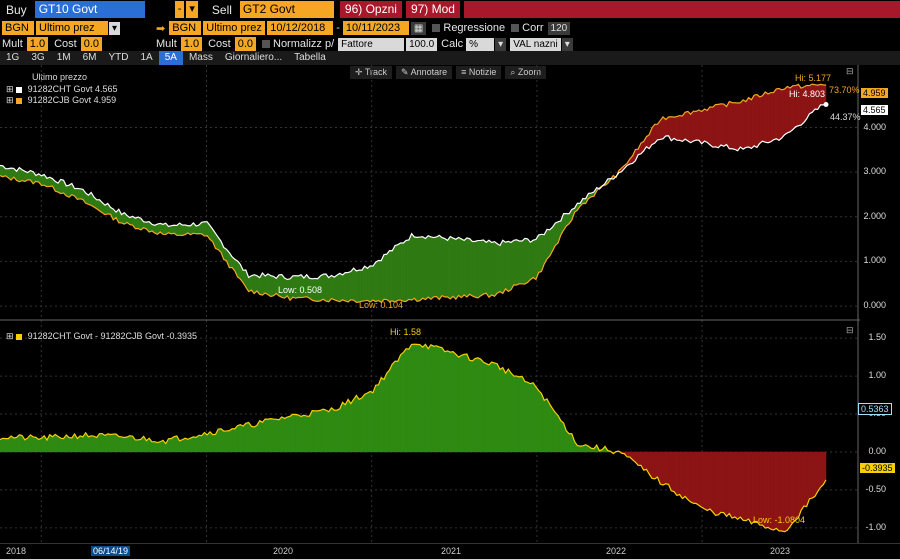 This screenshot has height=559, width=900. What do you see at coordinates (89, 9) in the screenshot?
I see `buy-security-input: GT10 Govt` at bounding box center [89, 9].